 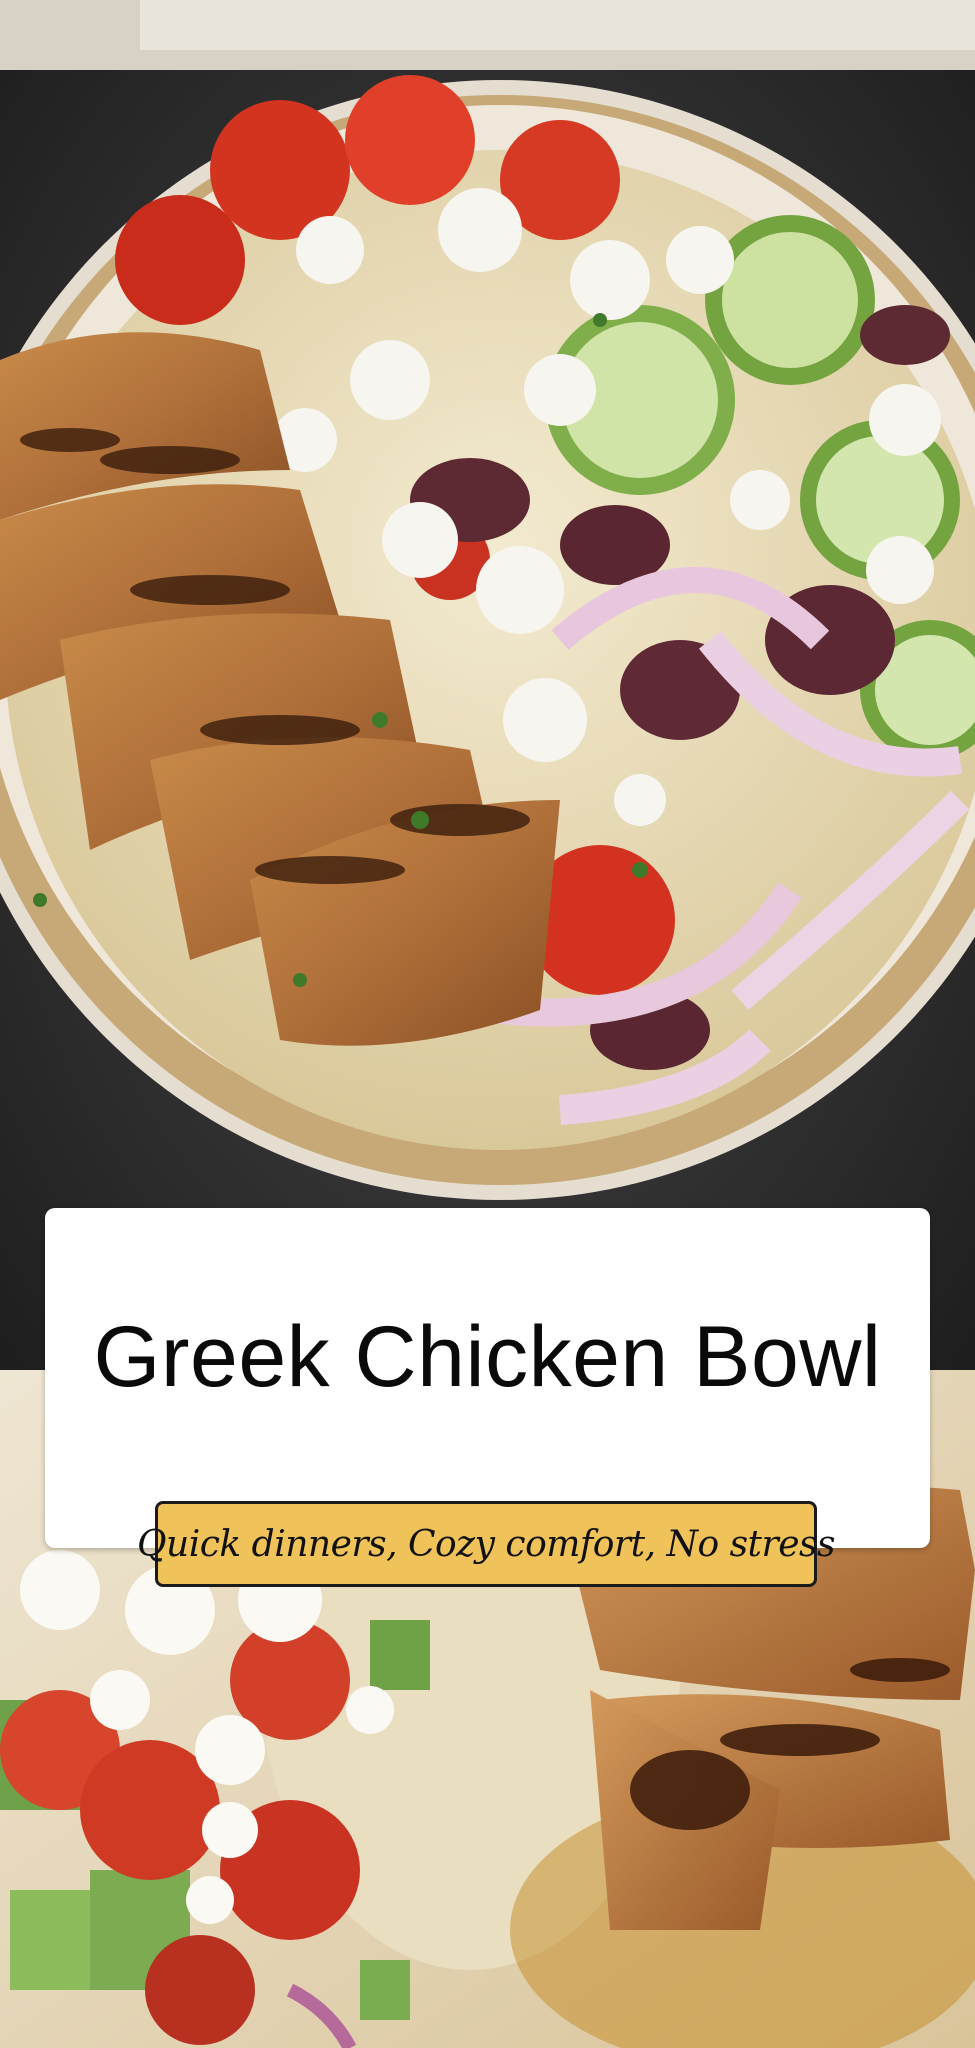 I want to click on tagline-text: Quick dinners, Cozy comfort, No stress, so click(x=486, y=1544).